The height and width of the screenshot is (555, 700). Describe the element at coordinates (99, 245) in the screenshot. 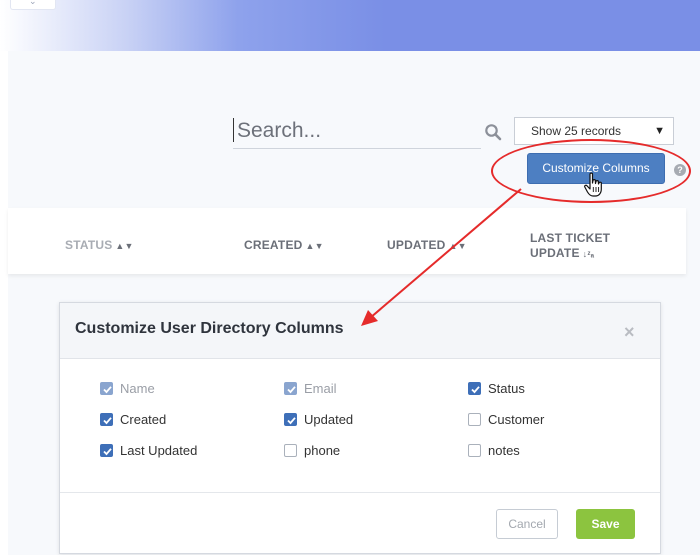

I see `column-header-status: STATUS ▲▼` at that location.